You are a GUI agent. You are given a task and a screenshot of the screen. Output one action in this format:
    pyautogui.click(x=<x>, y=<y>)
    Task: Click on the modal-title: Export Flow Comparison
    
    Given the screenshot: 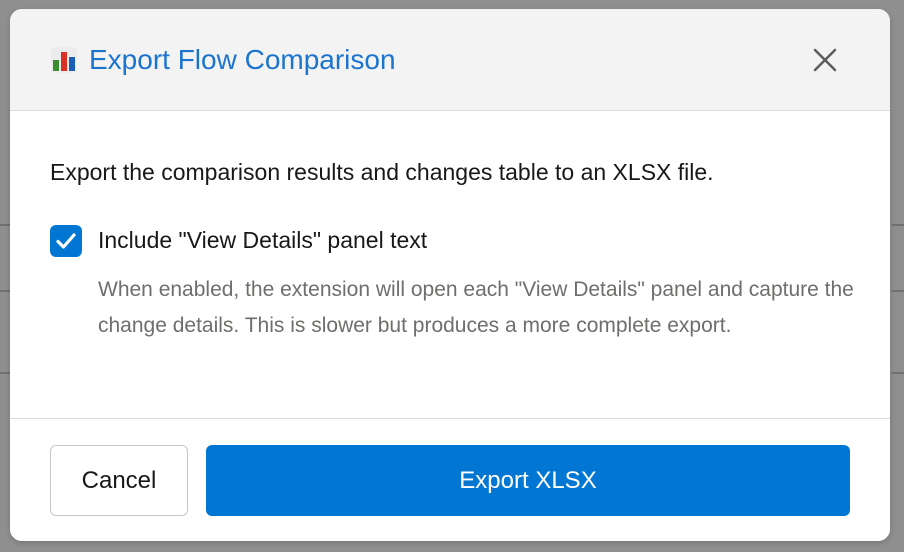 What is the action you would take?
    pyautogui.click(x=242, y=59)
    